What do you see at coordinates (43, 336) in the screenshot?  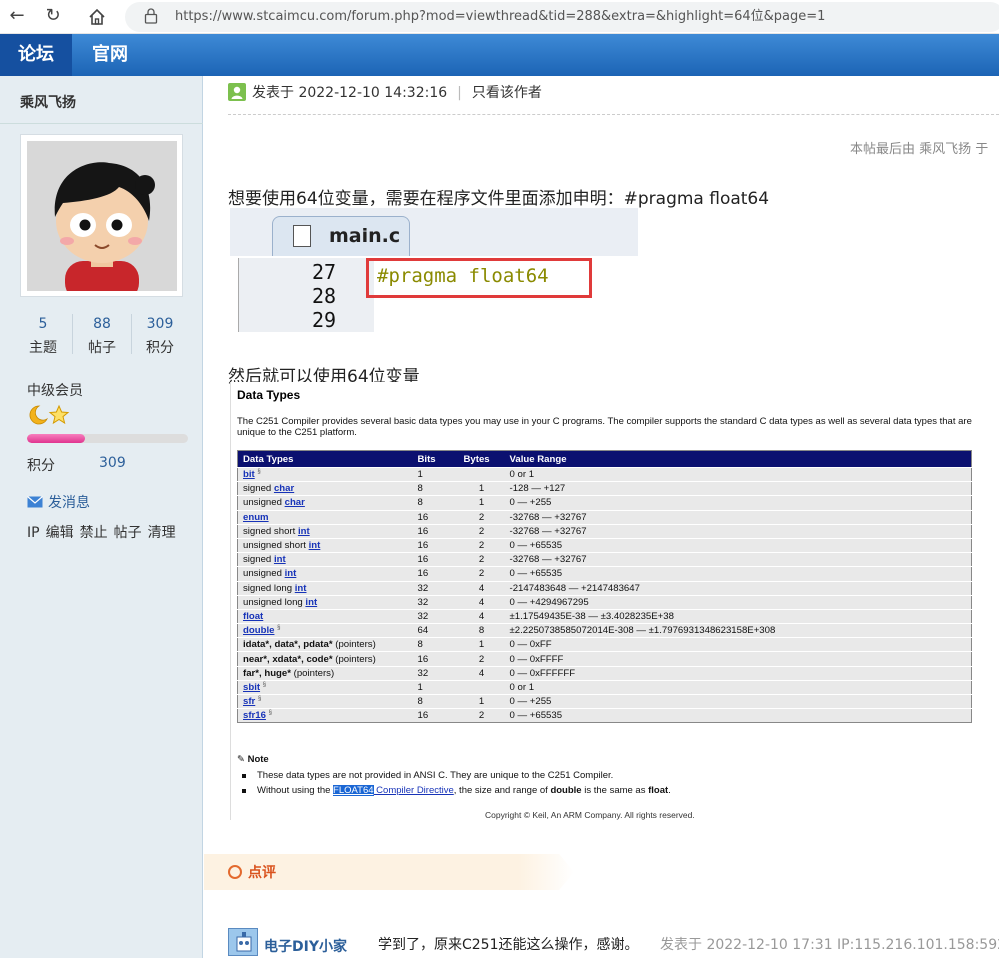 I see `stat-topics: 5 主题` at bounding box center [43, 336].